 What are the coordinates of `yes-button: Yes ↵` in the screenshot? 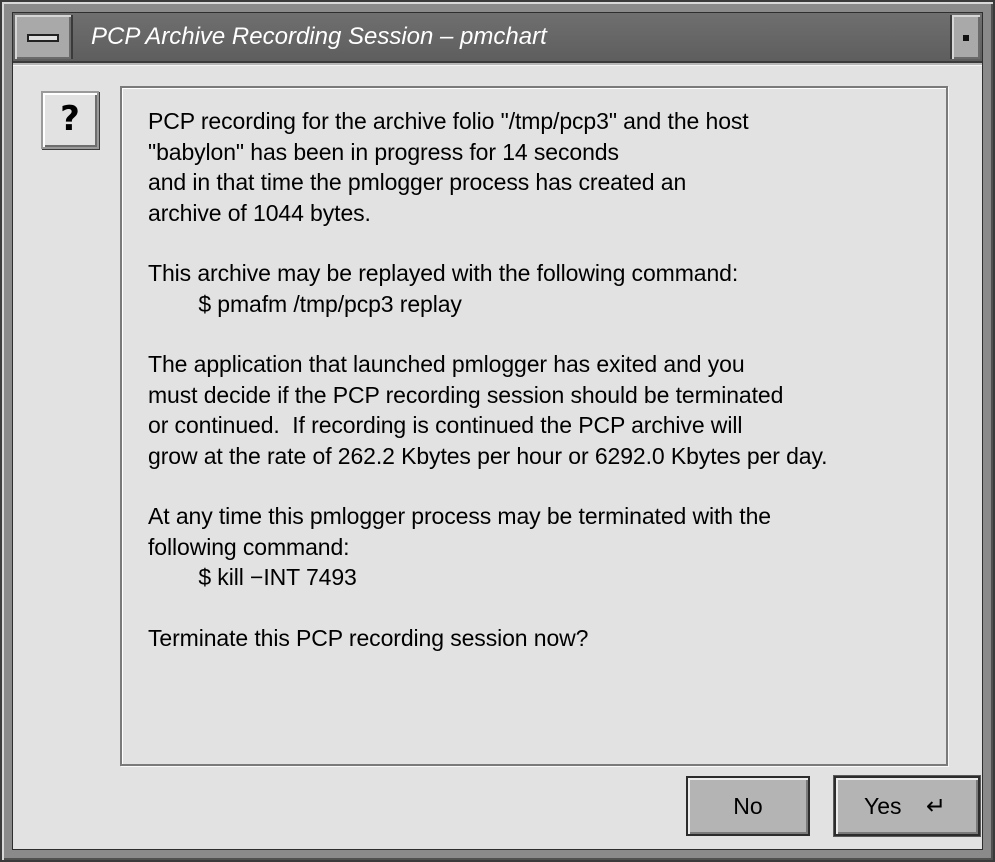 It's located at (907, 806).